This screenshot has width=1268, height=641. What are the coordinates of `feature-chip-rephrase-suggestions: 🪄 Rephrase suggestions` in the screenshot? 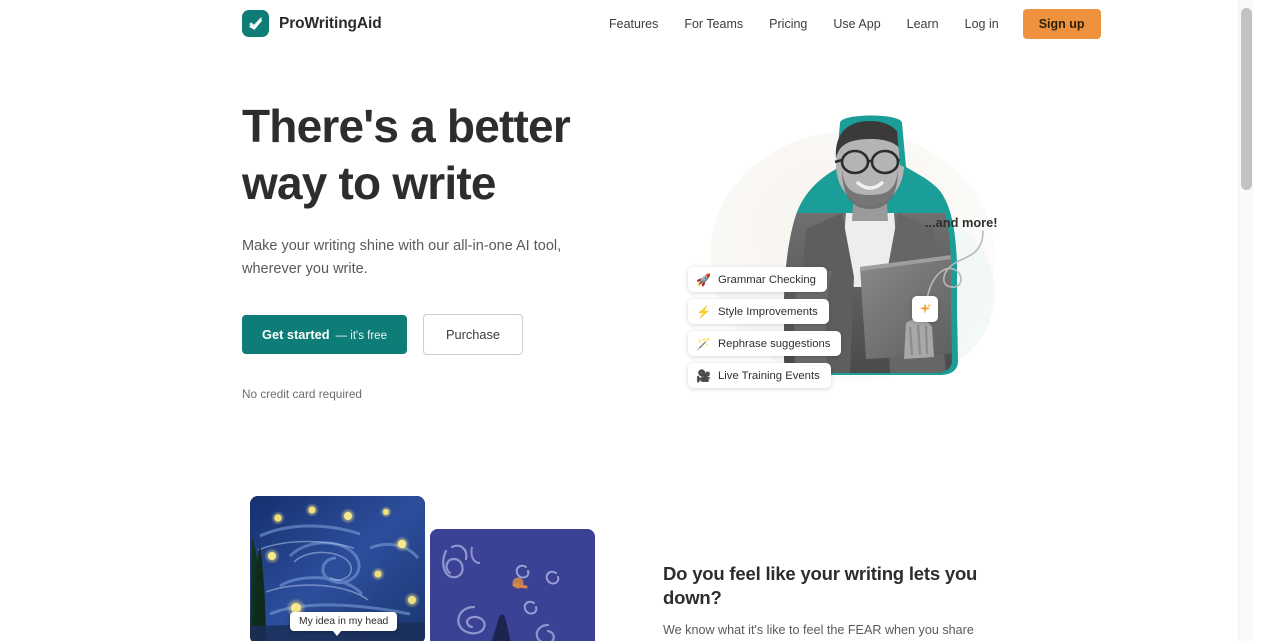 It's located at (765, 343).